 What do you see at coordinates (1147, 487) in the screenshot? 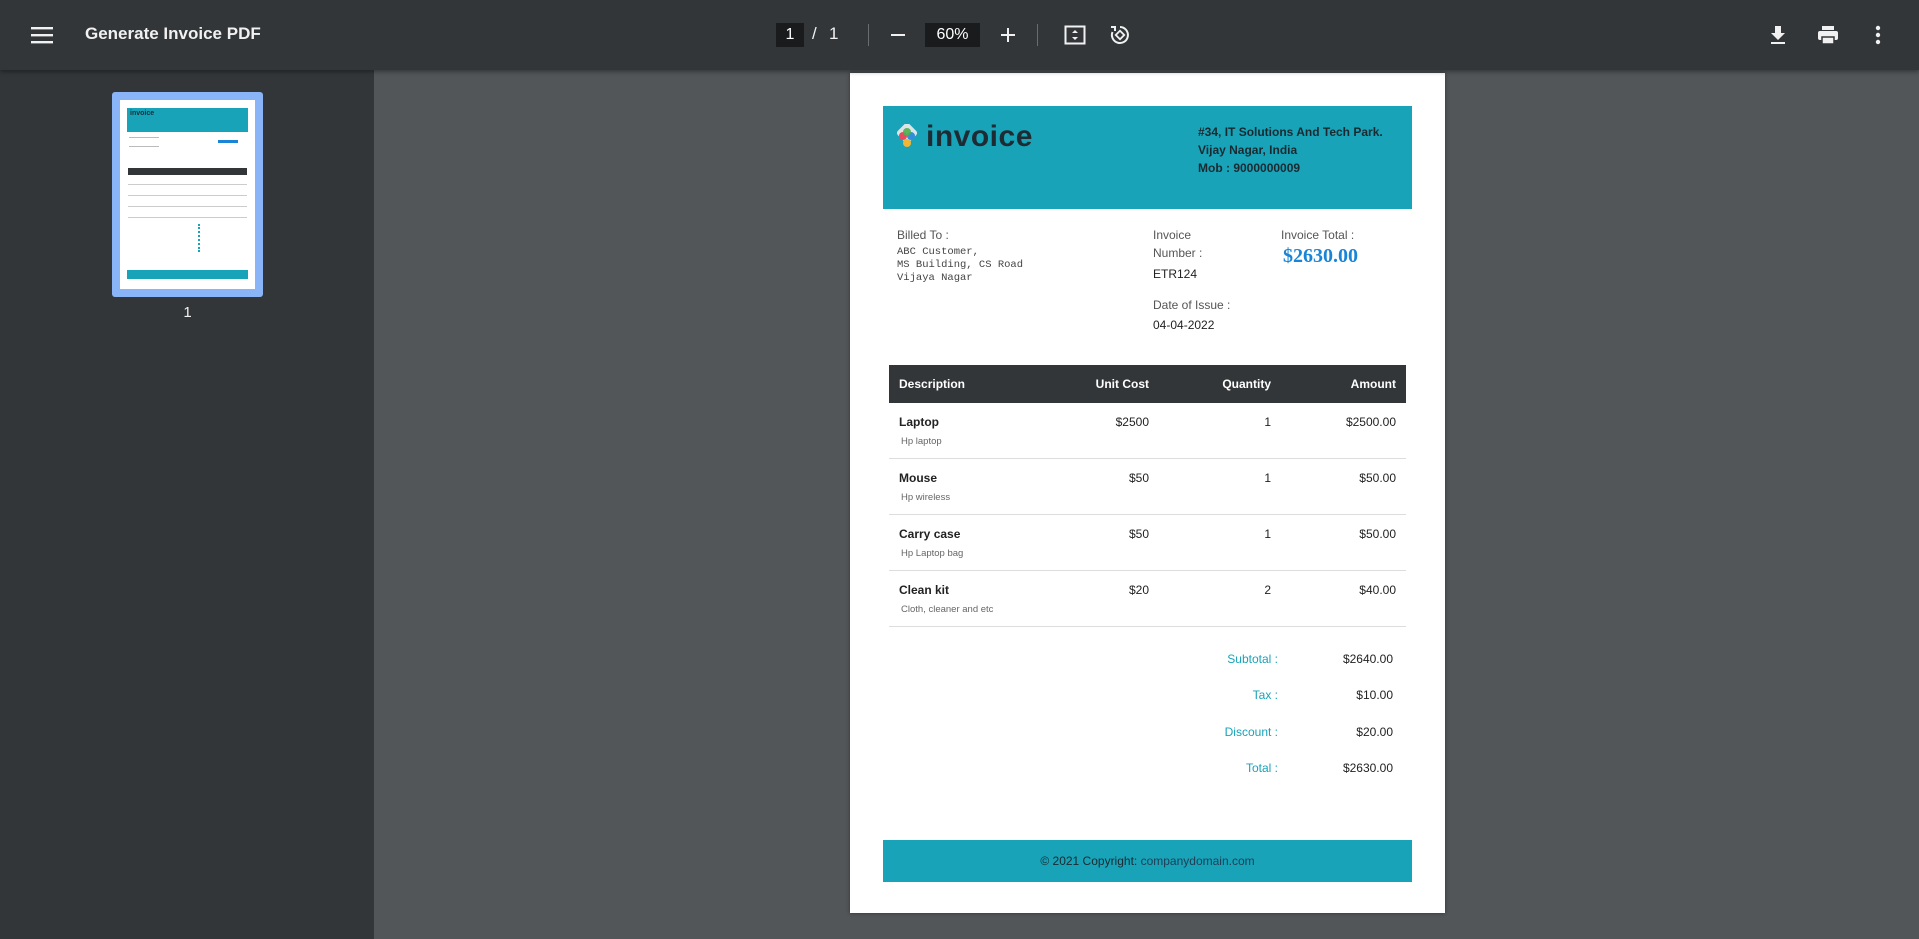
I see `table-row: Mouse Hp wireless $50 1 $50.00` at bounding box center [1147, 487].